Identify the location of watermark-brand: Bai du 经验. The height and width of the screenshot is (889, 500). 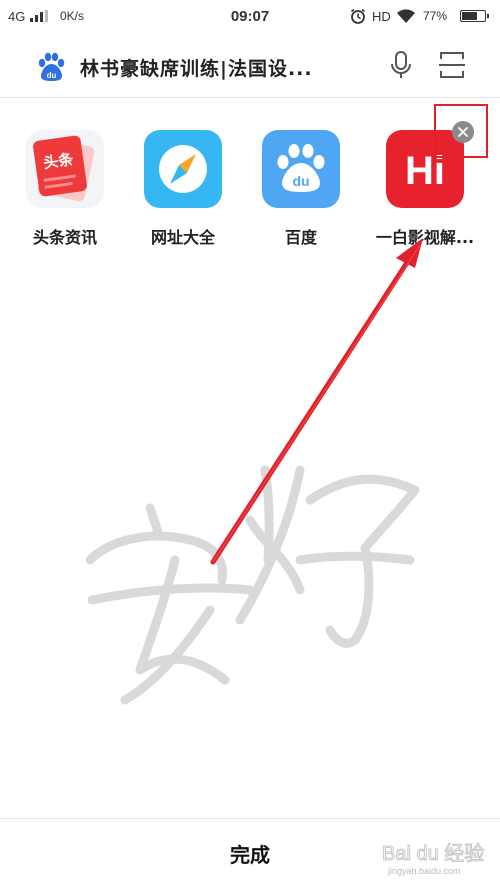
(433, 853).